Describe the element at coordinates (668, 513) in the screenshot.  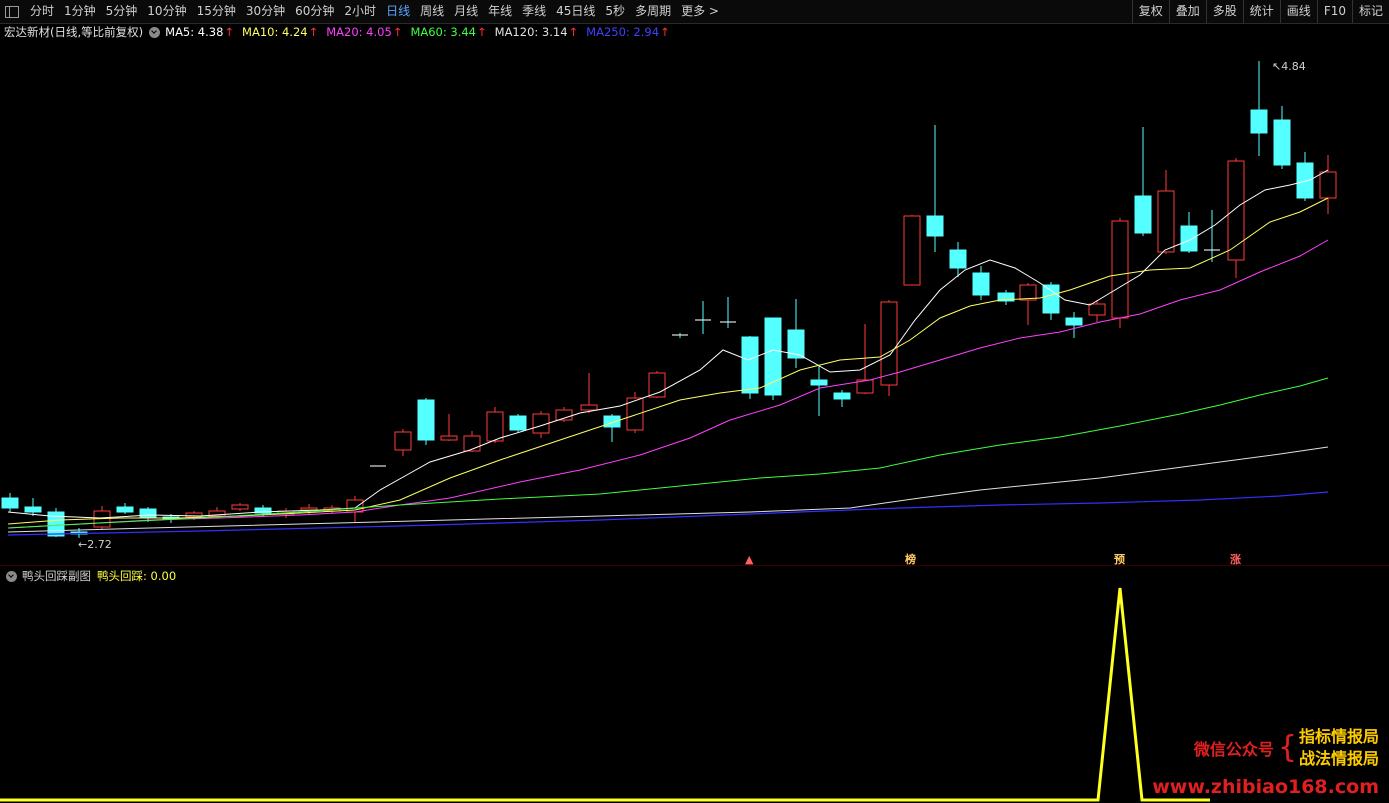
I see `ma250-line` at that location.